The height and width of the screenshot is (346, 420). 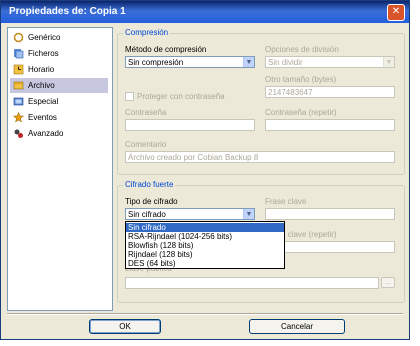 What do you see at coordinates (149, 184) in the screenshot?
I see `encryption-group-title: Cifrado fuerte` at bounding box center [149, 184].